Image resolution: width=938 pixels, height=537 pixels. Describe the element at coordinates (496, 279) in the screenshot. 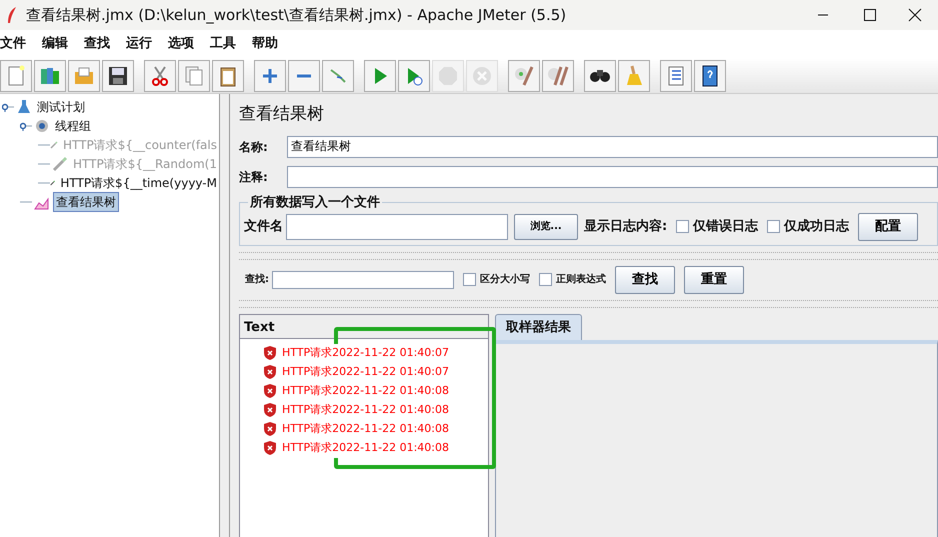

I see `checkbox-option: 区分大小写` at that location.